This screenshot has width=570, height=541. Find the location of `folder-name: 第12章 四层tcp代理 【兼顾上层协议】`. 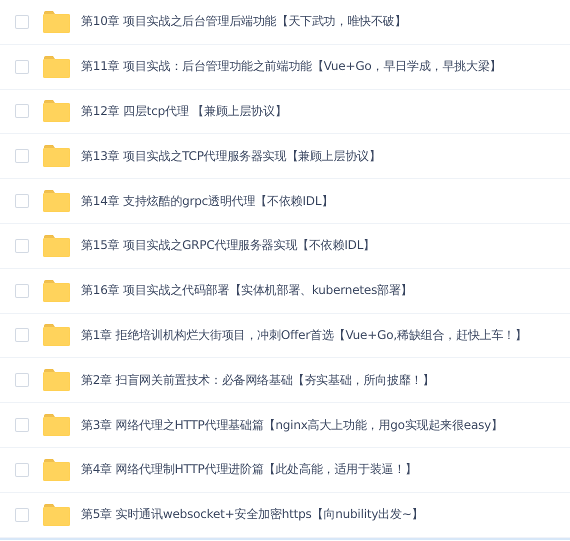

folder-name: 第12章 四层tcp代理 【兼顾上层协议】 is located at coordinates (184, 111).